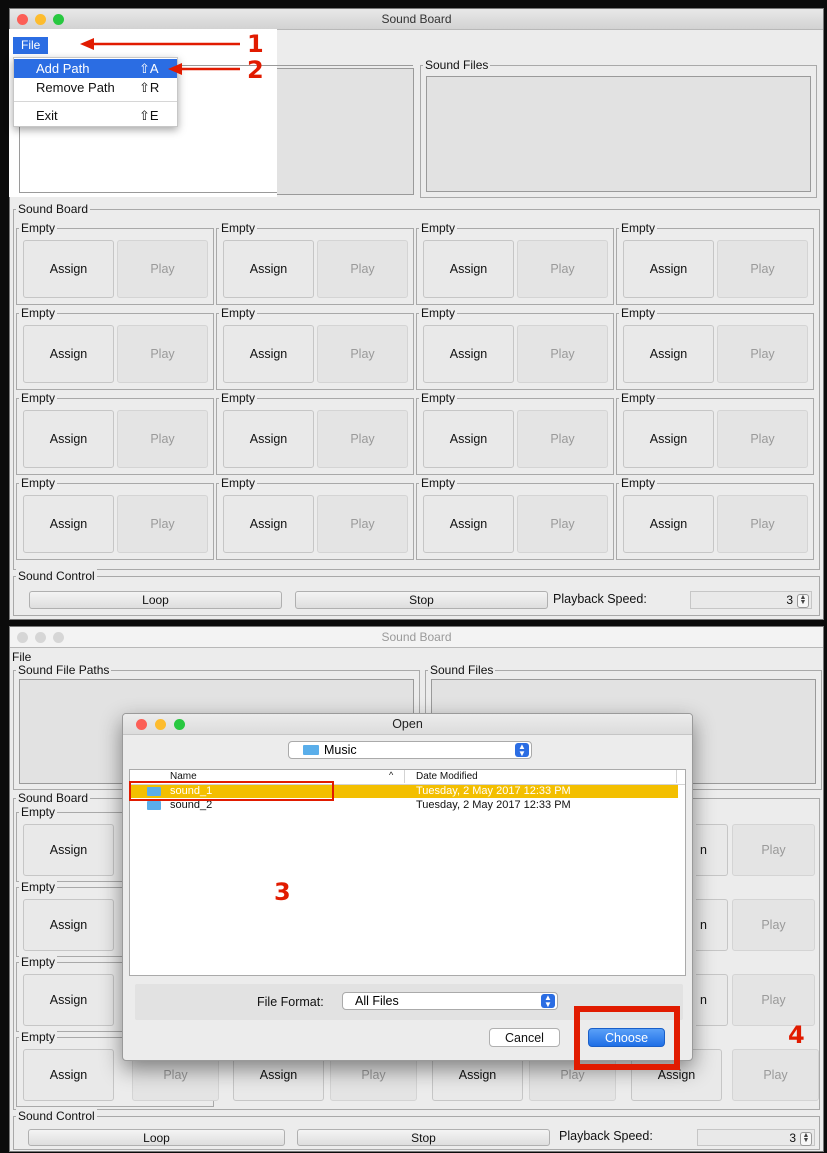 This screenshot has height=1153, width=827. I want to click on loop-button: Loop, so click(156, 1137).